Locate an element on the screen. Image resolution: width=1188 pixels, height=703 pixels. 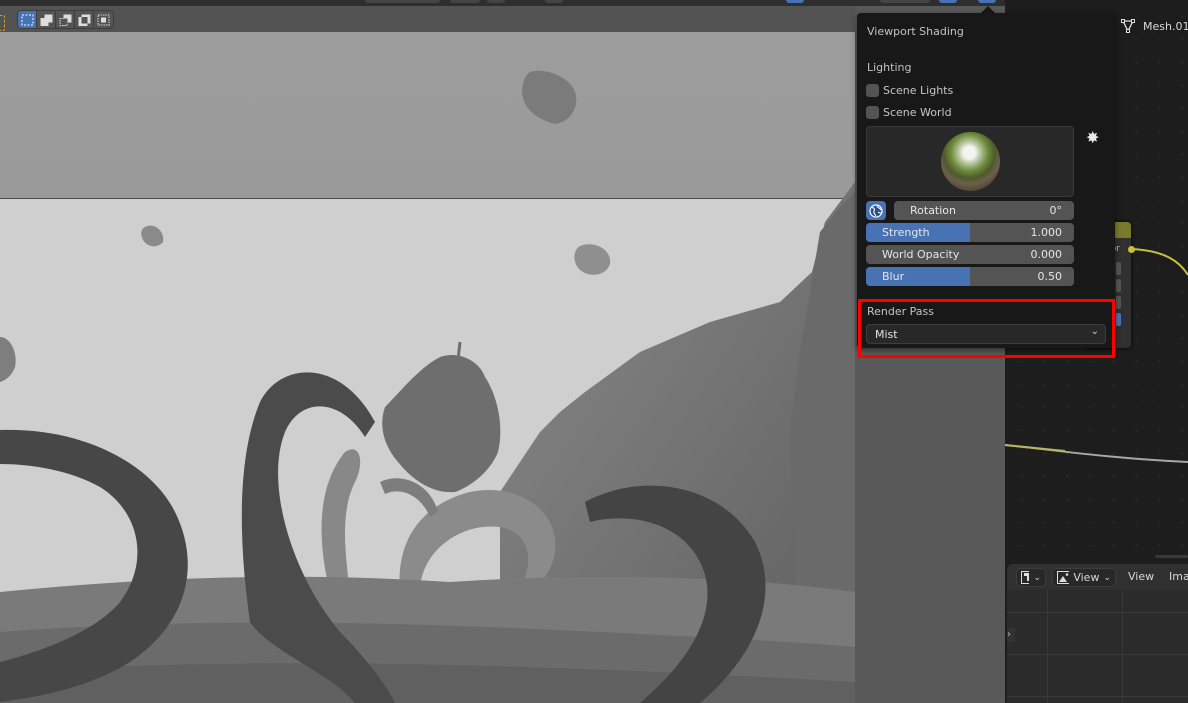
scene-world-checkbox: Scene World is located at coordinates (909, 112).